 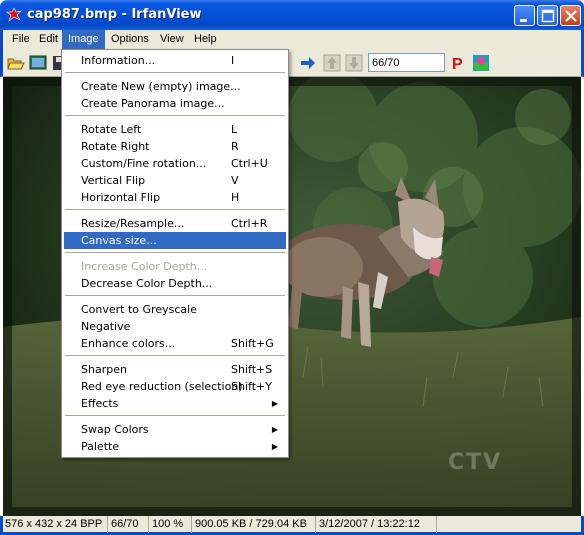 What do you see at coordinates (377, 524) in the screenshot?
I see `status-datetime: 3/12/2007 / 13:22:12` at bounding box center [377, 524].